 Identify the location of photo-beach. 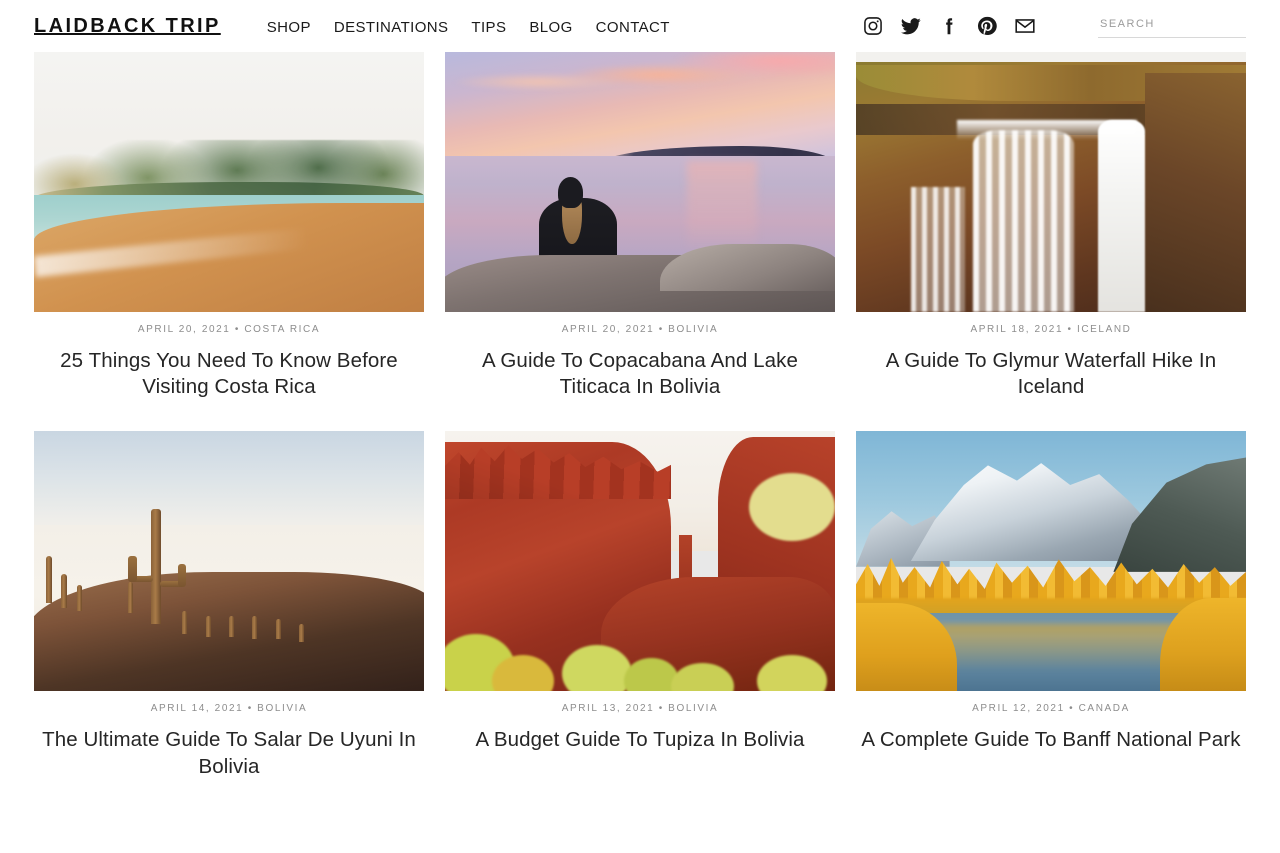
(229, 182).